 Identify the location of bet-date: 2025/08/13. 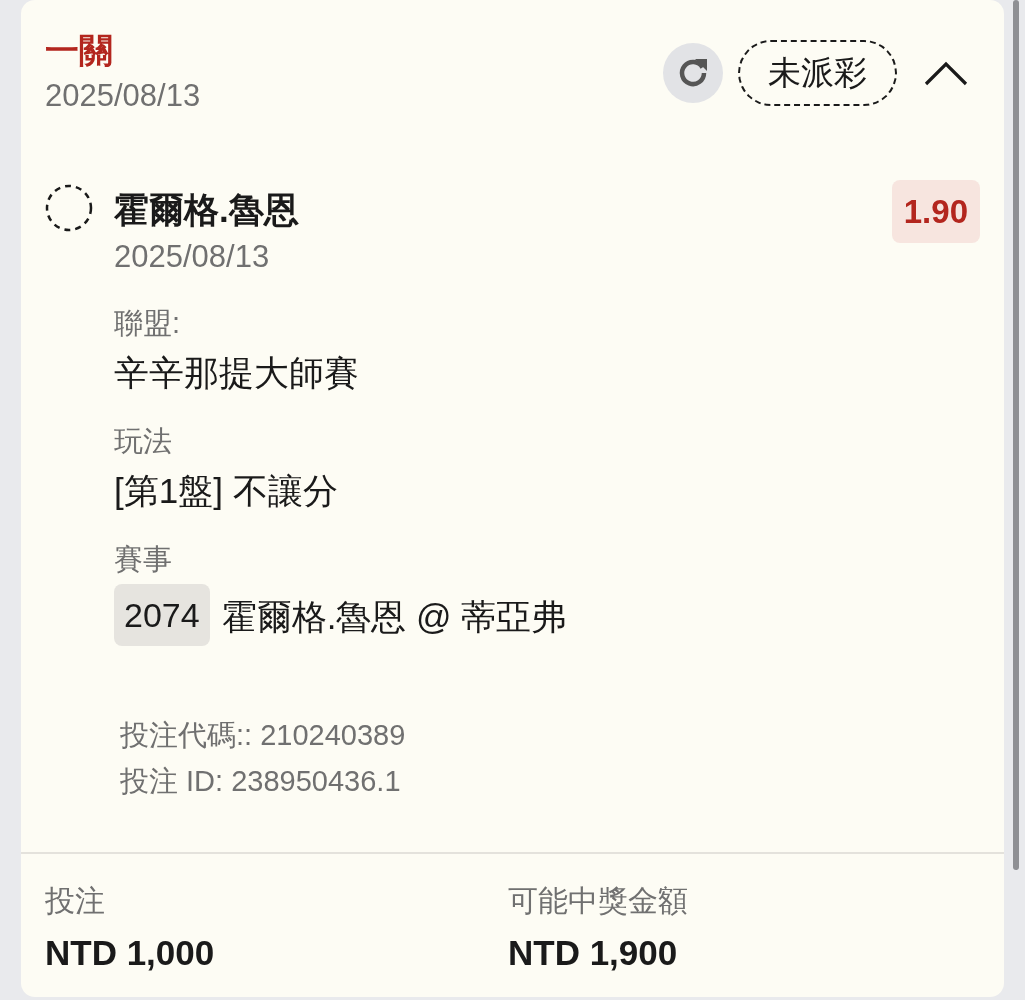
(123, 96).